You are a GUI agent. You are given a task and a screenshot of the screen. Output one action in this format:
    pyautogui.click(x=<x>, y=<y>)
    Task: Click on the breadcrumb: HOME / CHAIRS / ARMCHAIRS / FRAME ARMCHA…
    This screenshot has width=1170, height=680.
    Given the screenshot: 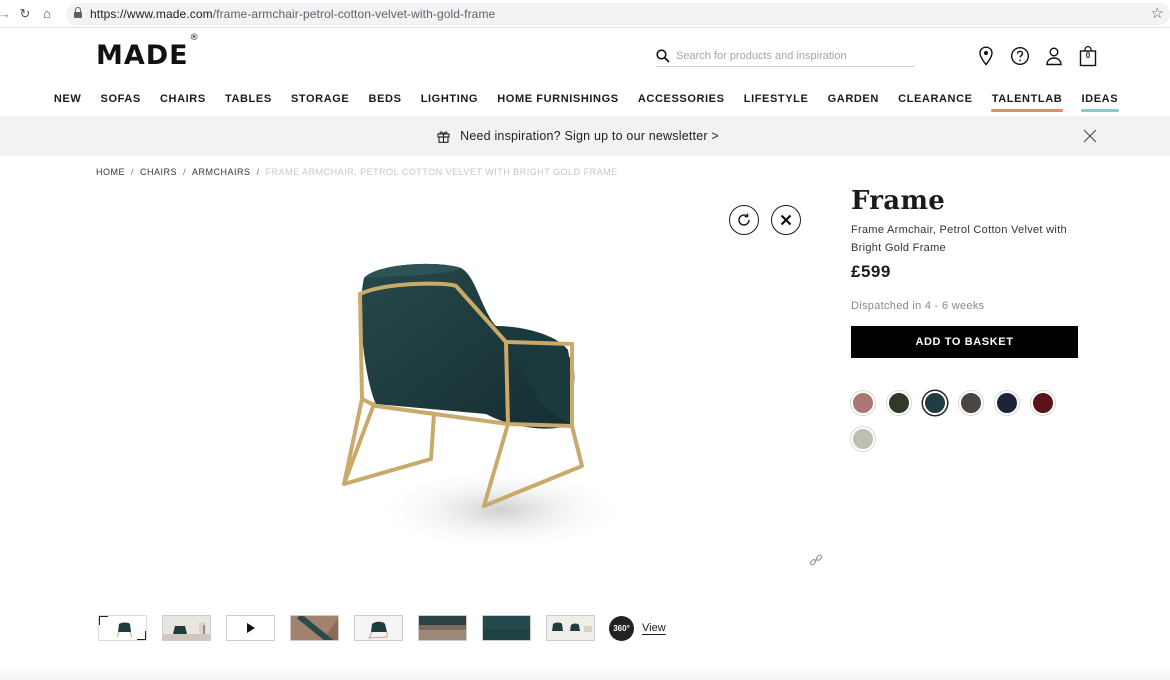 What is the action you would take?
    pyautogui.click(x=357, y=172)
    